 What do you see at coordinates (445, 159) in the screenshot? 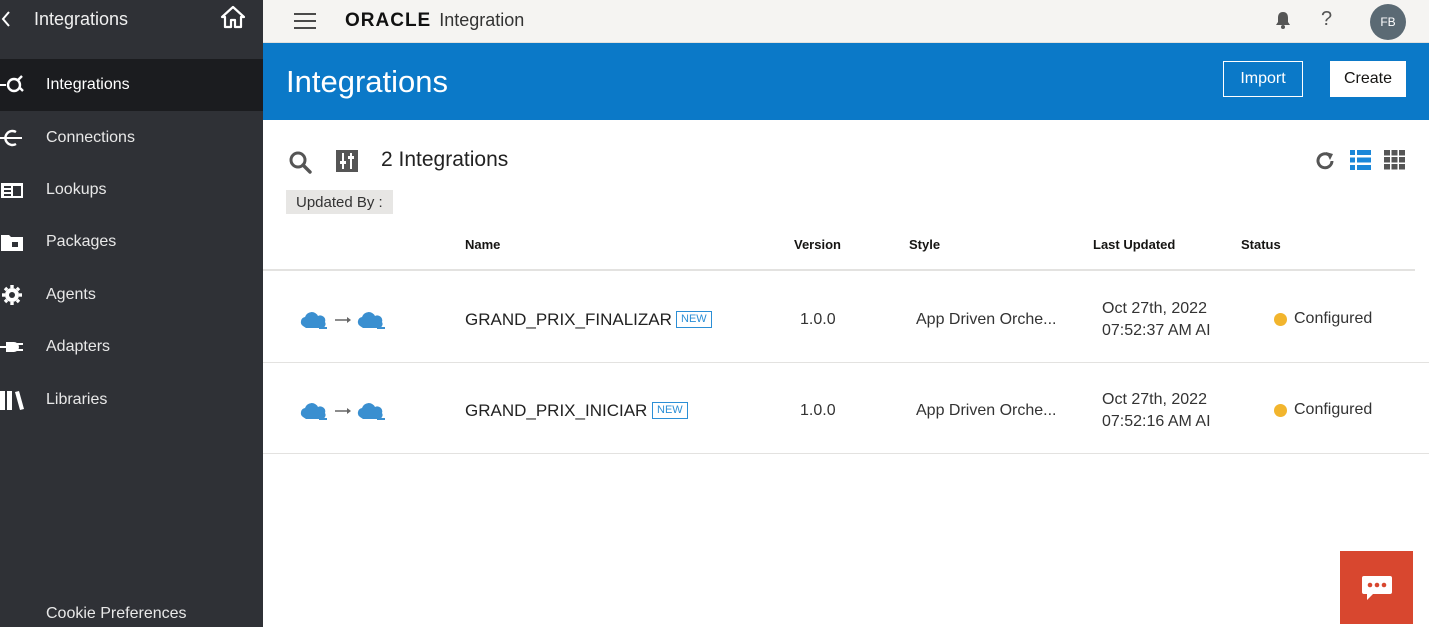
I see `integrations-count: 2 Integrations` at bounding box center [445, 159].